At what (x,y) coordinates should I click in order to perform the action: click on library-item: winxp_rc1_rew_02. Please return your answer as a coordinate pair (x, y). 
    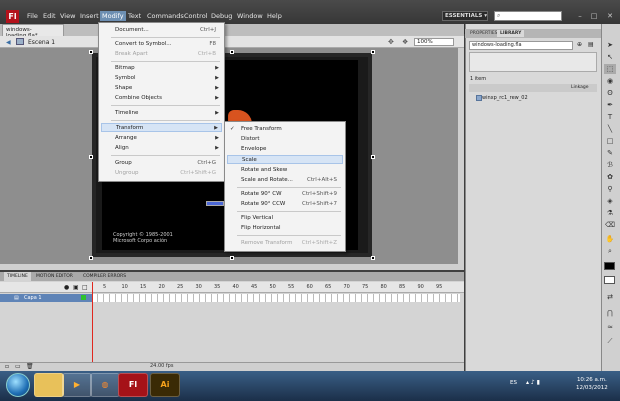
    Looking at the image, I should click on (533, 98).